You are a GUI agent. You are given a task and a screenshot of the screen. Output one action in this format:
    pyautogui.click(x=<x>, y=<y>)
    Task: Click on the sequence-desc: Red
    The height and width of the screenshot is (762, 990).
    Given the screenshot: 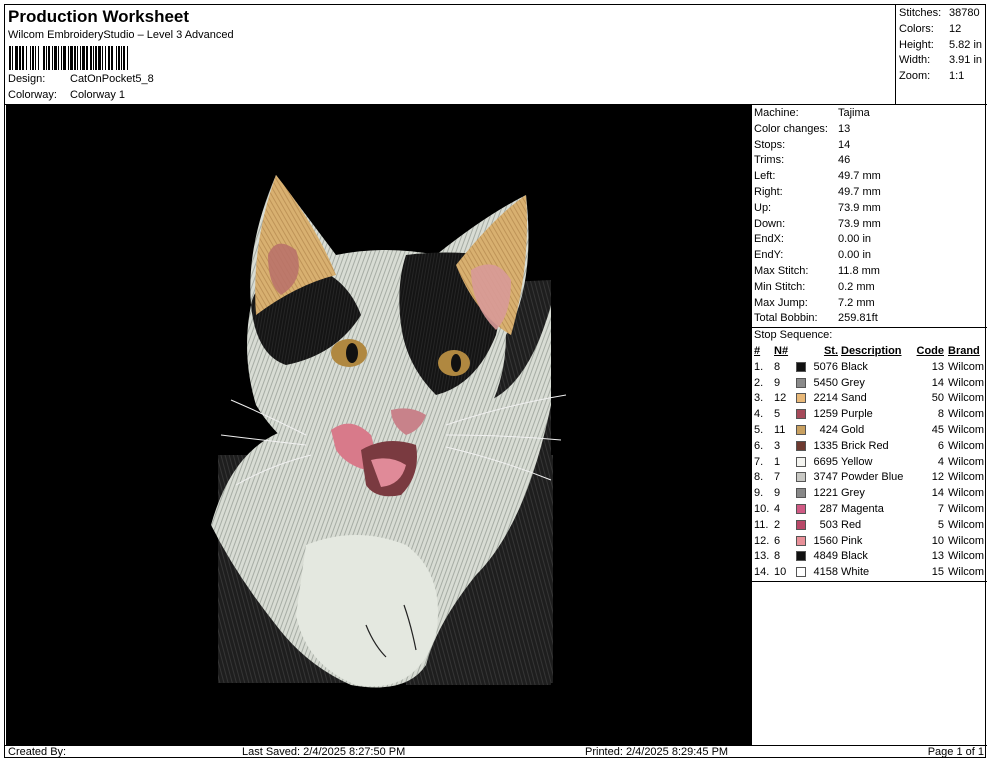 What is the action you would take?
    pyautogui.click(x=851, y=524)
    